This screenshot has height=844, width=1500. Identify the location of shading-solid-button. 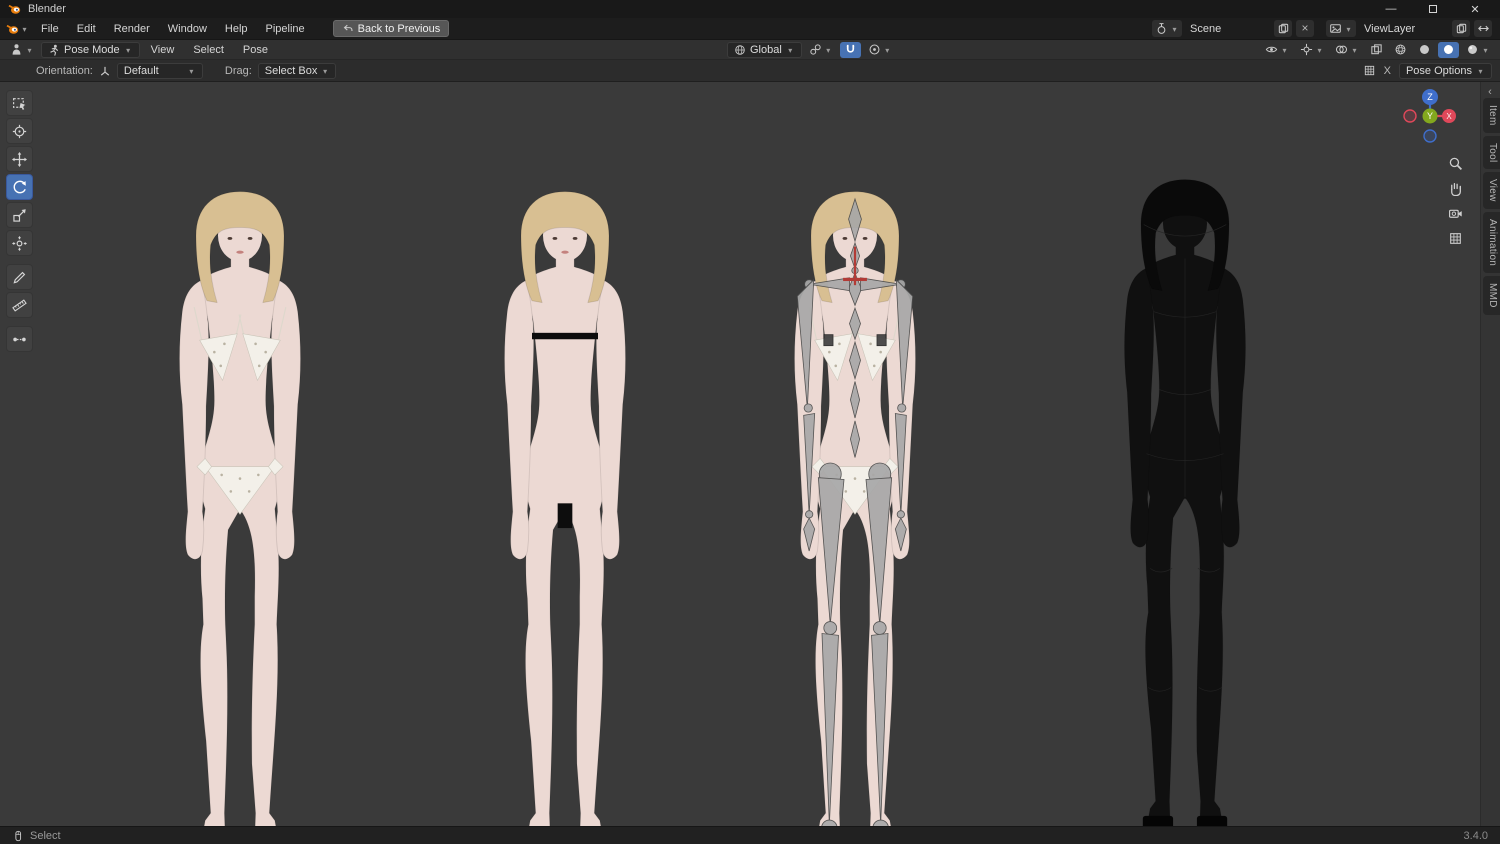
(1424, 50).